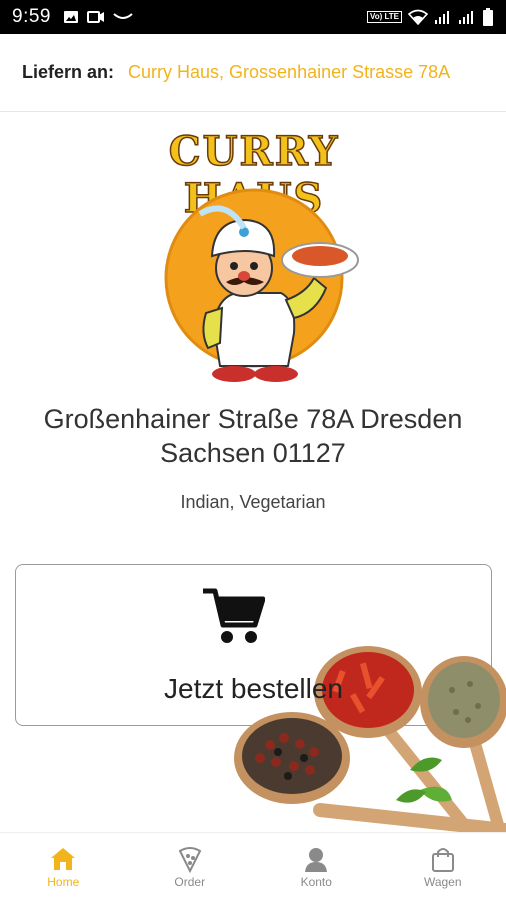  Describe the element at coordinates (253, 502) in the screenshot. I see `cuisine-tags: Indian, Vegetarian` at that location.